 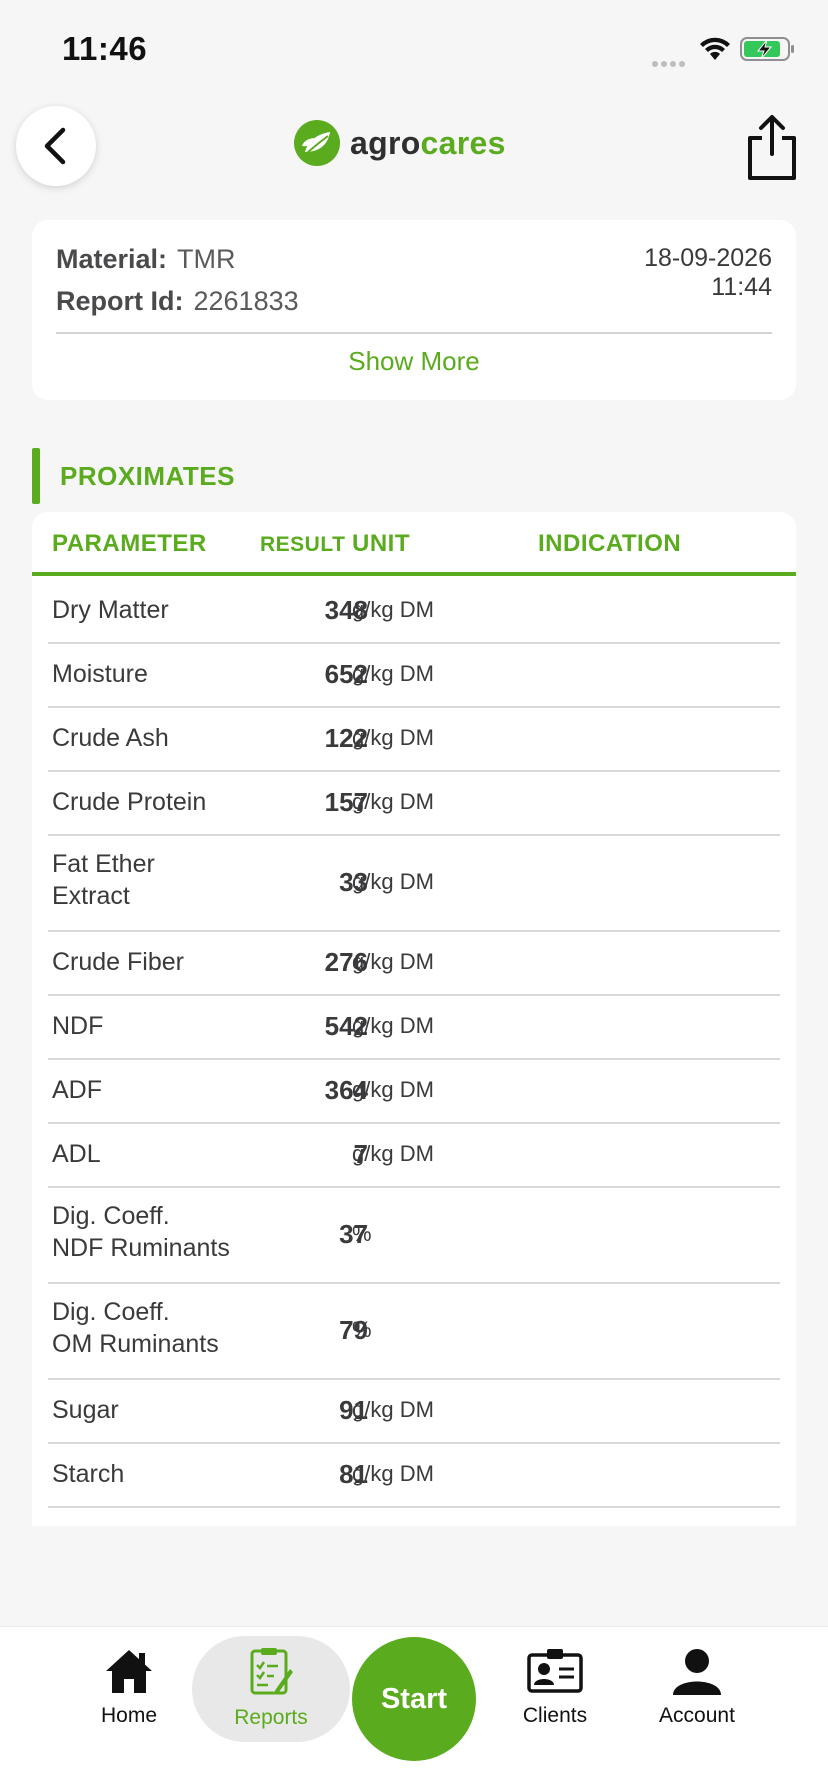 What do you see at coordinates (741, 287) in the screenshot?
I see `report-time: 11:44` at bounding box center [741, 287].